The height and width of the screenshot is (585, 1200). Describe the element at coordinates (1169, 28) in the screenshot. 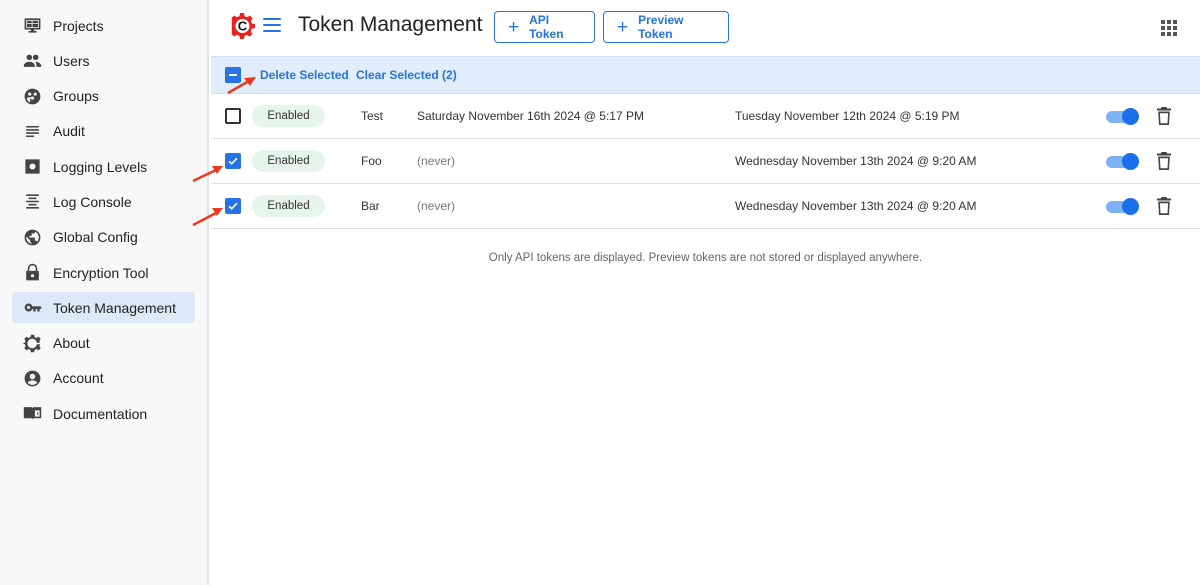

I see `apps-grid-icon` at that location.